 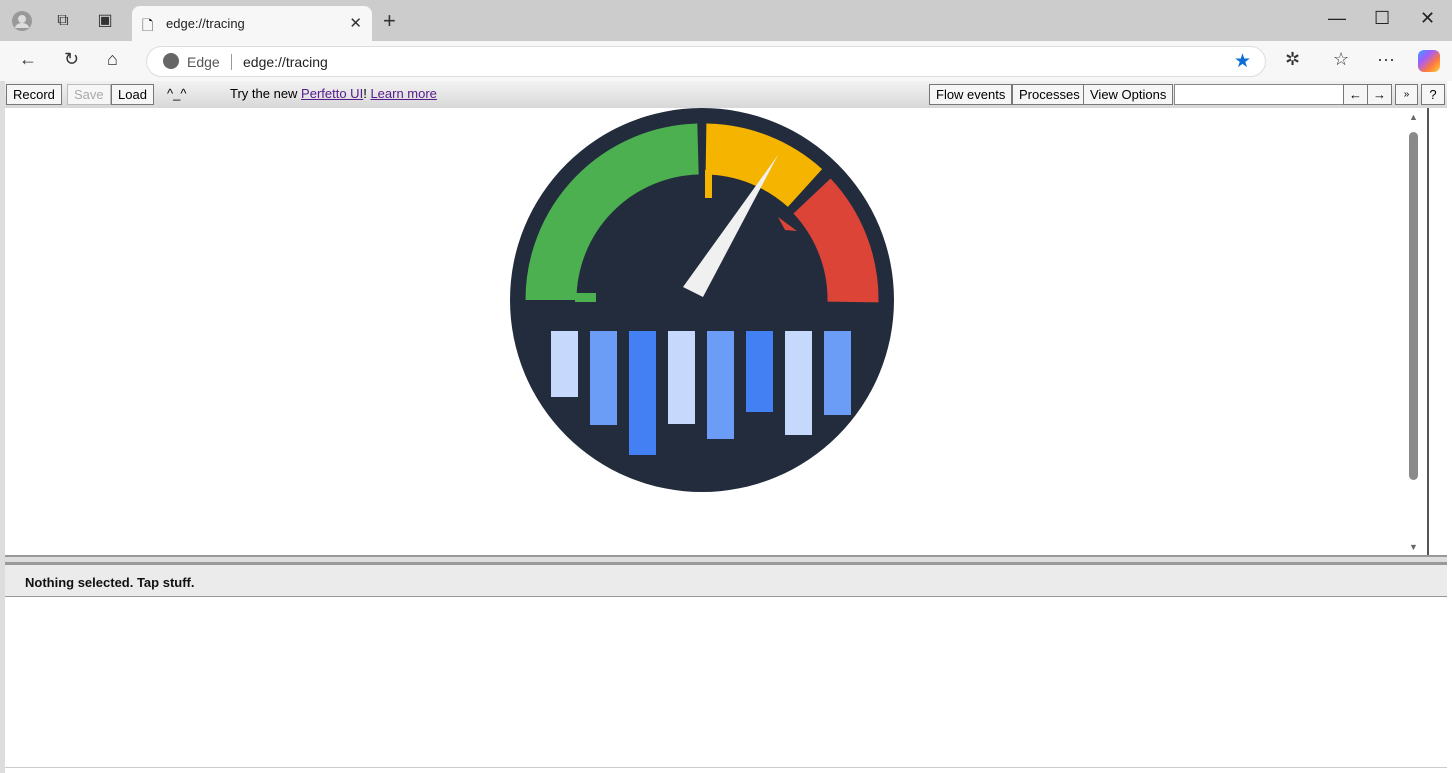 I want to click on search-input, so click(x=1259, y=94).